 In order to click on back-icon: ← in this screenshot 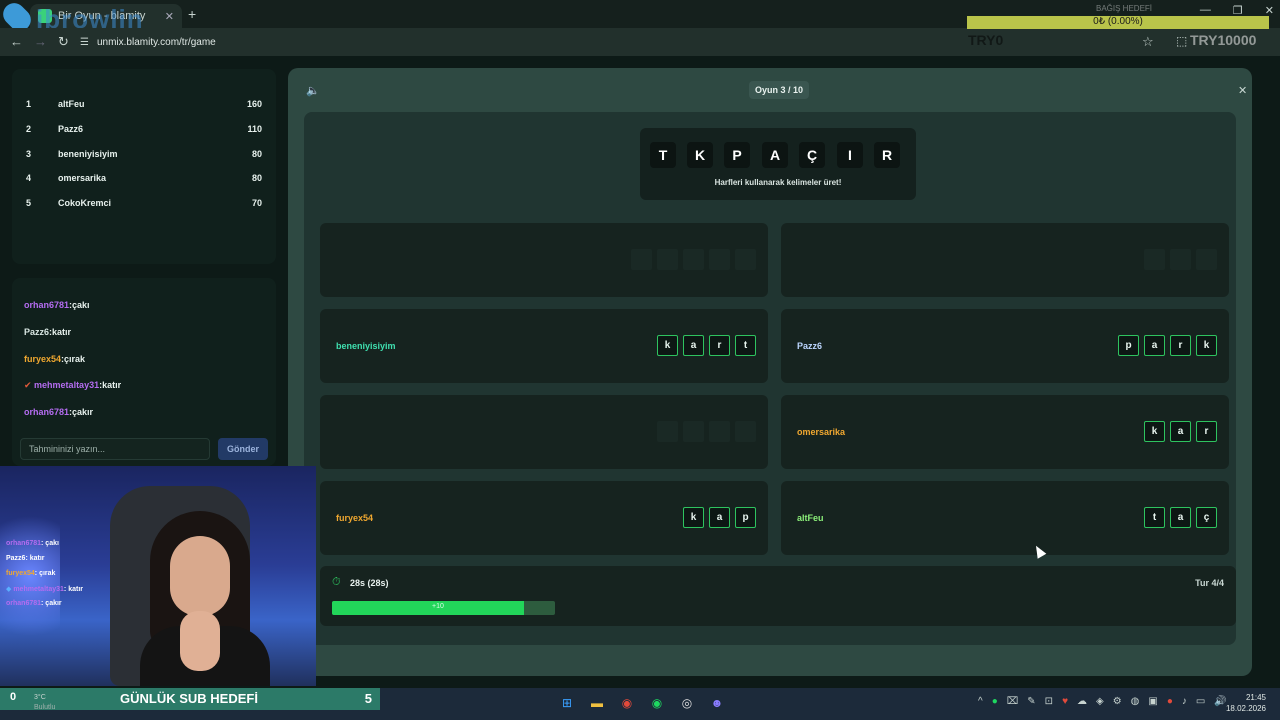, I will do `click(16, 41)`.